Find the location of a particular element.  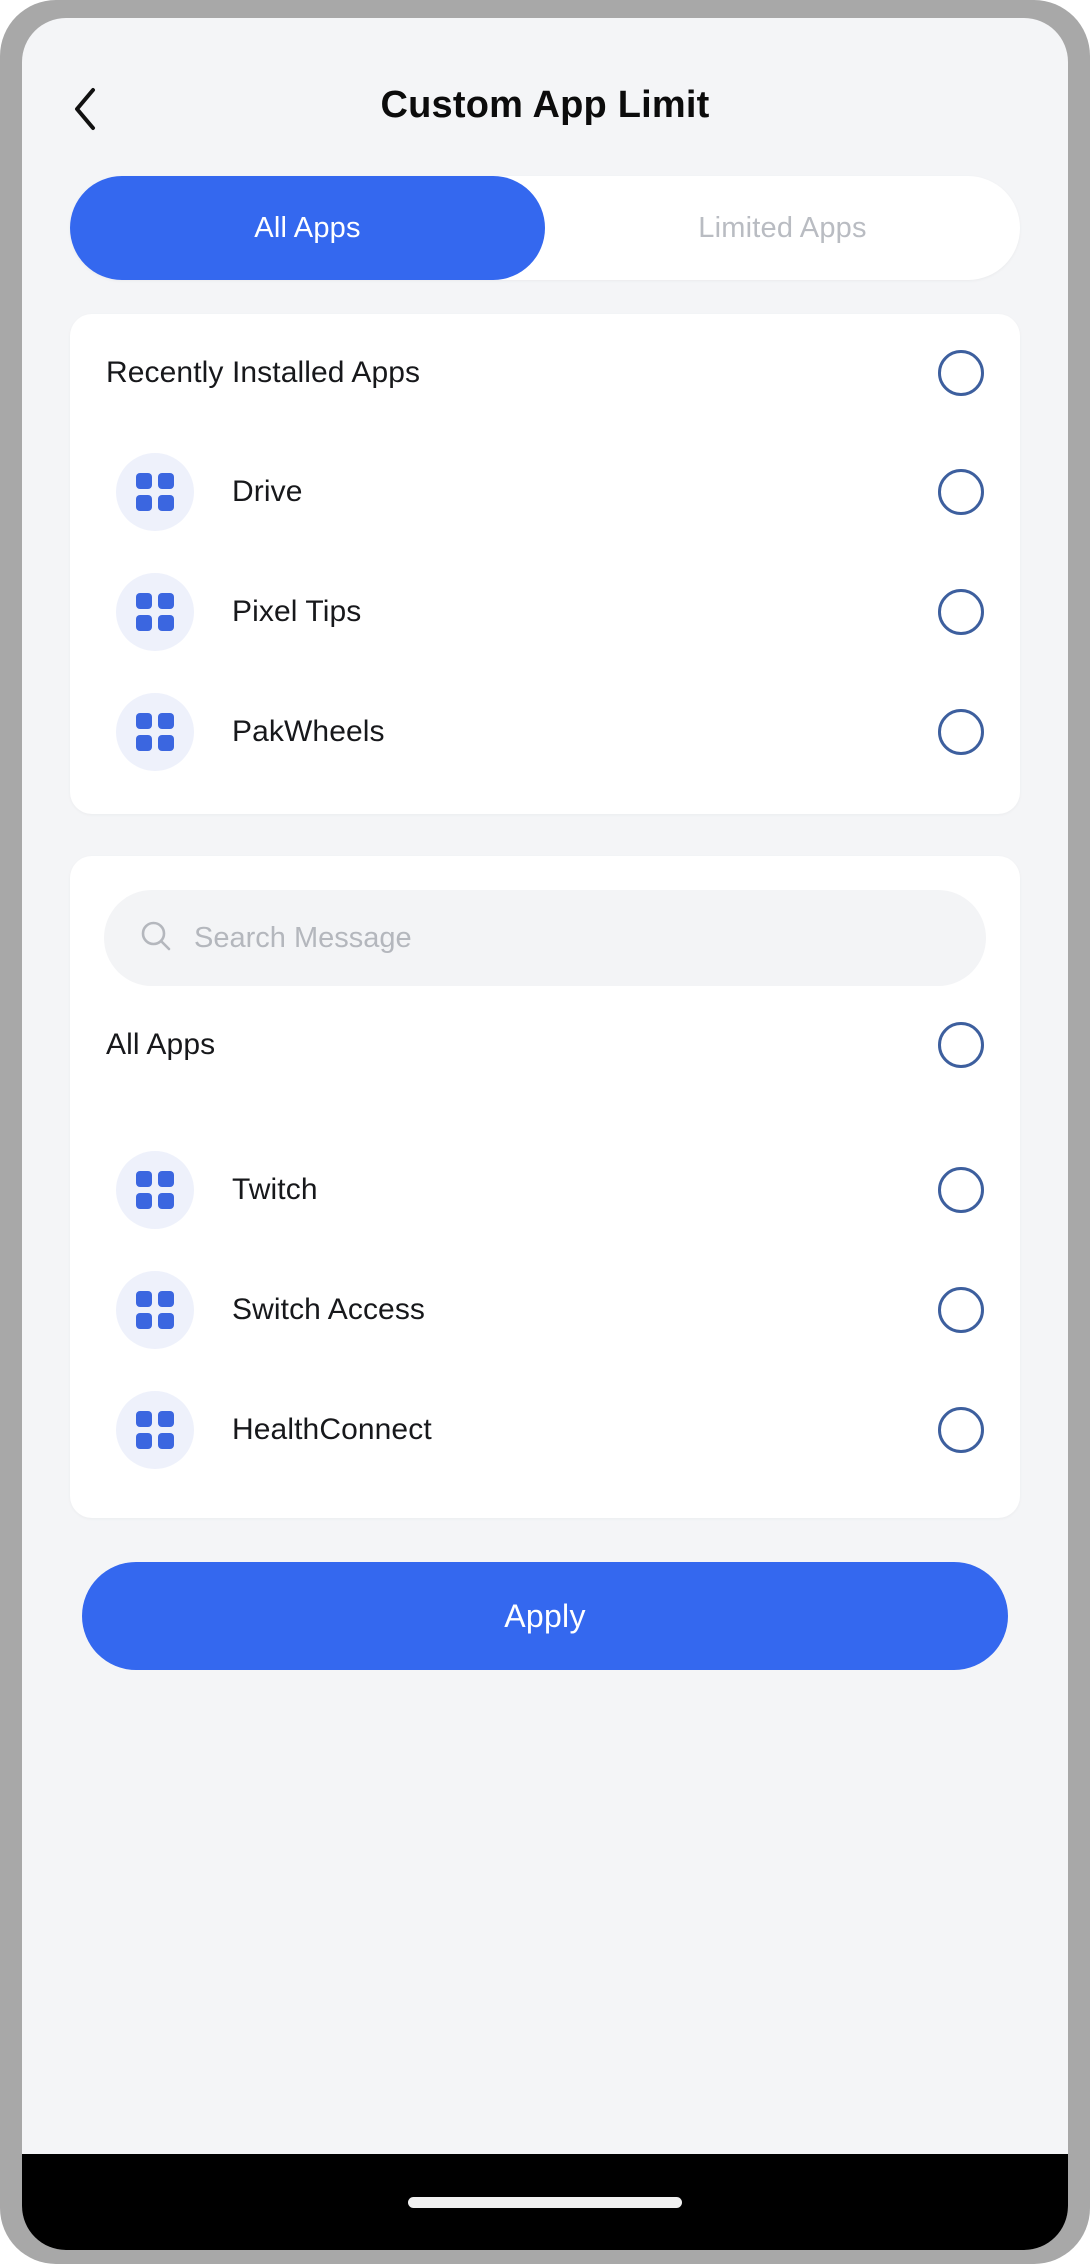

system-navigation-bar is located at coordinates (545, 2202).